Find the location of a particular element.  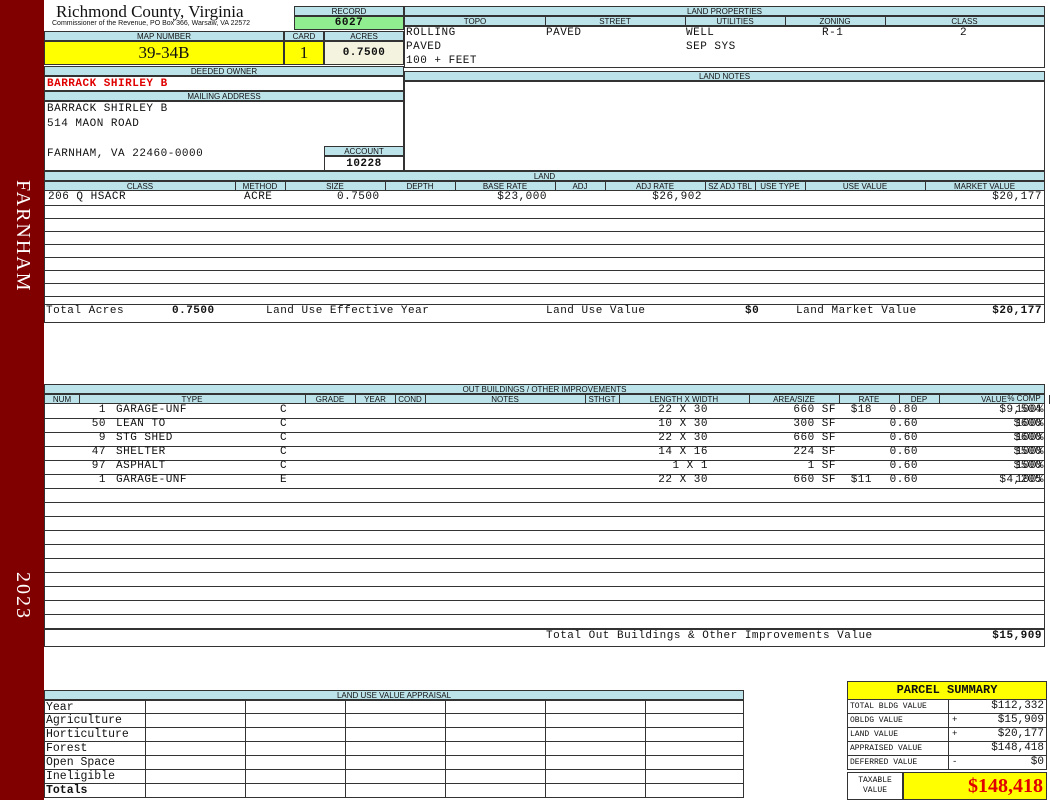

col-year: YEAR is located at coordinates (375, 399).